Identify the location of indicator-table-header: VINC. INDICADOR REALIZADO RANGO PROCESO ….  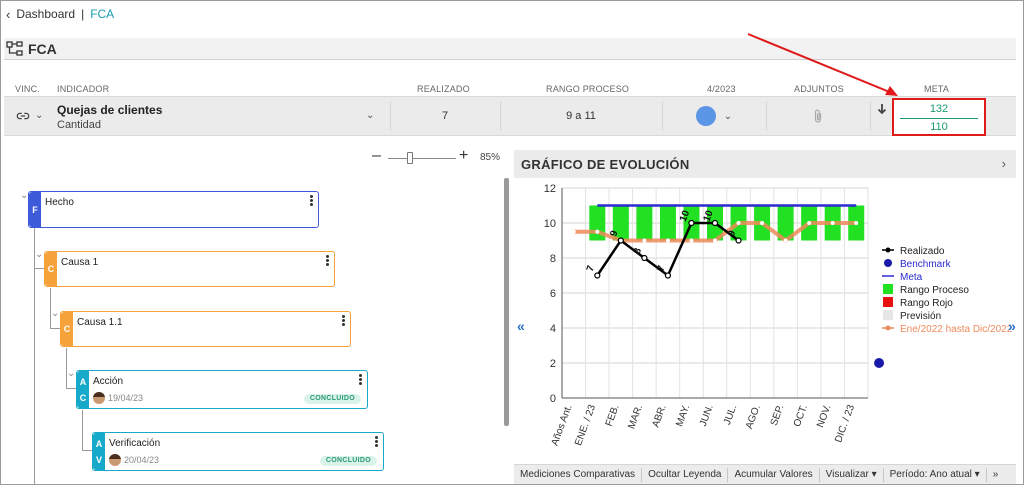
(510, 89).